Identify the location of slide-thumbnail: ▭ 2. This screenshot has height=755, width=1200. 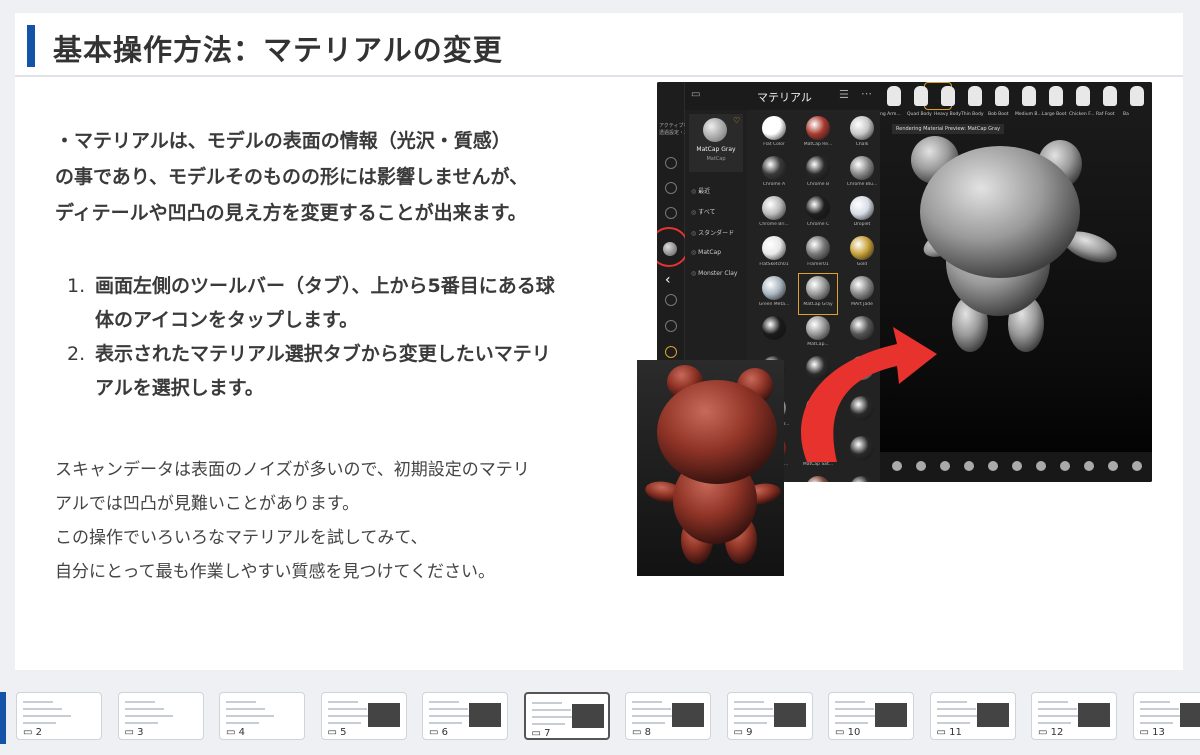
(59, 716).